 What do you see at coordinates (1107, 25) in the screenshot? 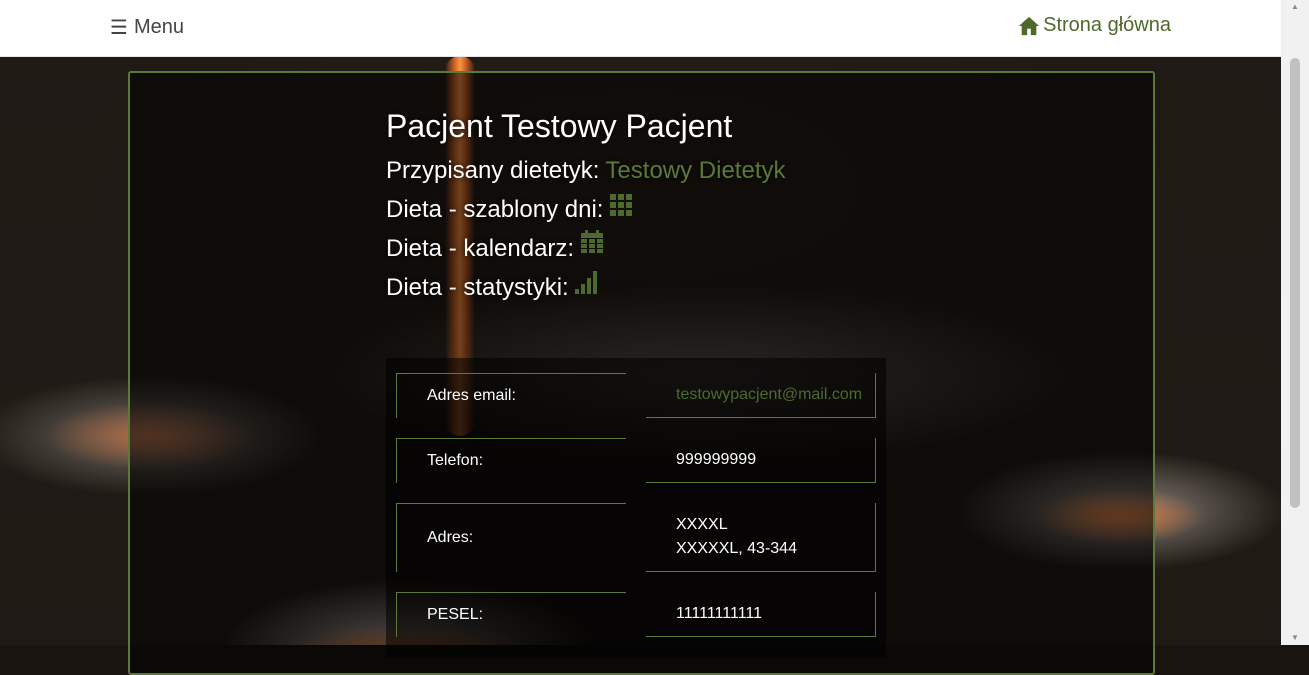
I see `home-label: Strona główna` at bounding box center [1107, 25].